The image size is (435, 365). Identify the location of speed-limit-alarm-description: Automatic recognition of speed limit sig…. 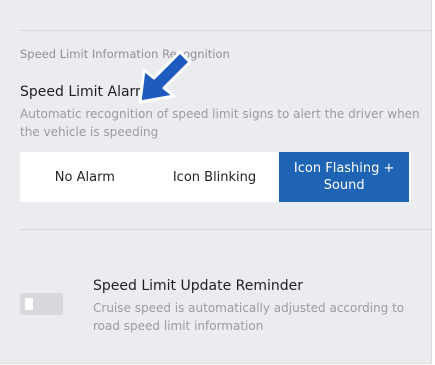
(220, 123).